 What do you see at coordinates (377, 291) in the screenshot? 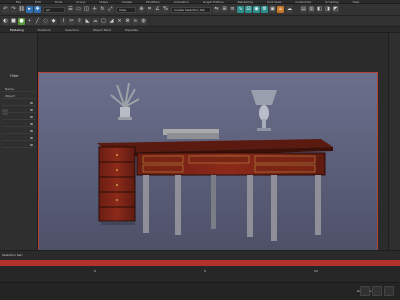
I see `time-config-icon` at bounding box center [377, 291].